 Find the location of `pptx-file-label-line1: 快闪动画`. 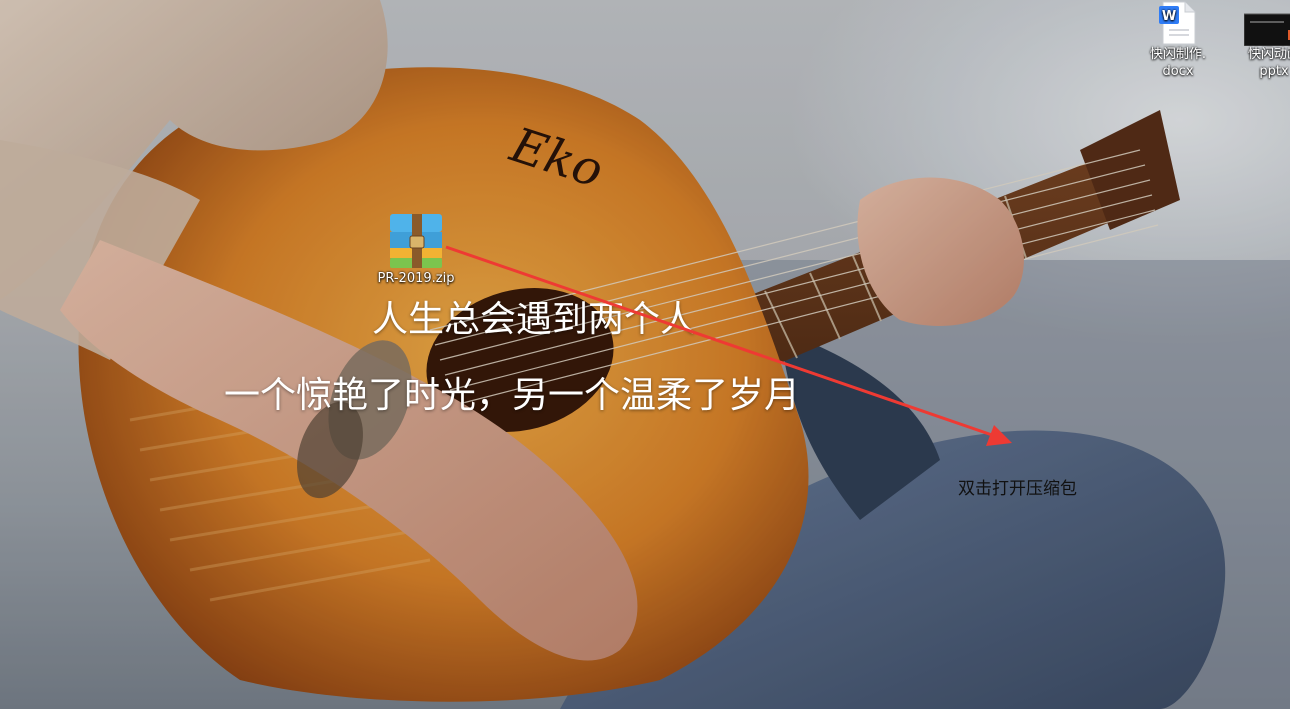

pptx-file-label-line1: 快闪动画 is located at coordinates (1268, 54).